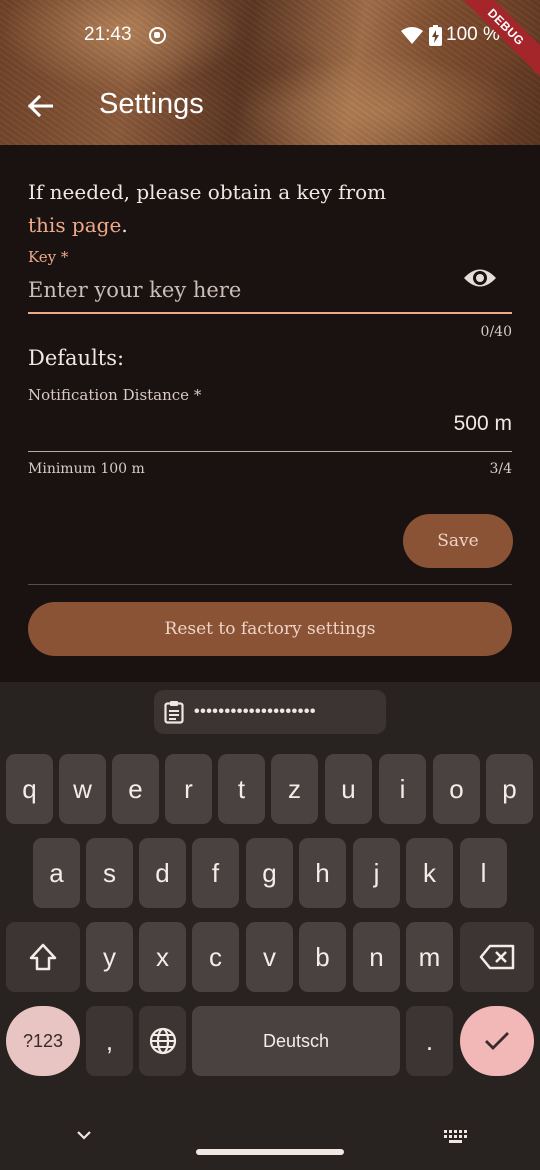 The width and height of the screenshot is (540, 1170). What do you see at coordinates (269, 873) in the screenshot?
I see `key-g: g` at bounding box center [269, 873].